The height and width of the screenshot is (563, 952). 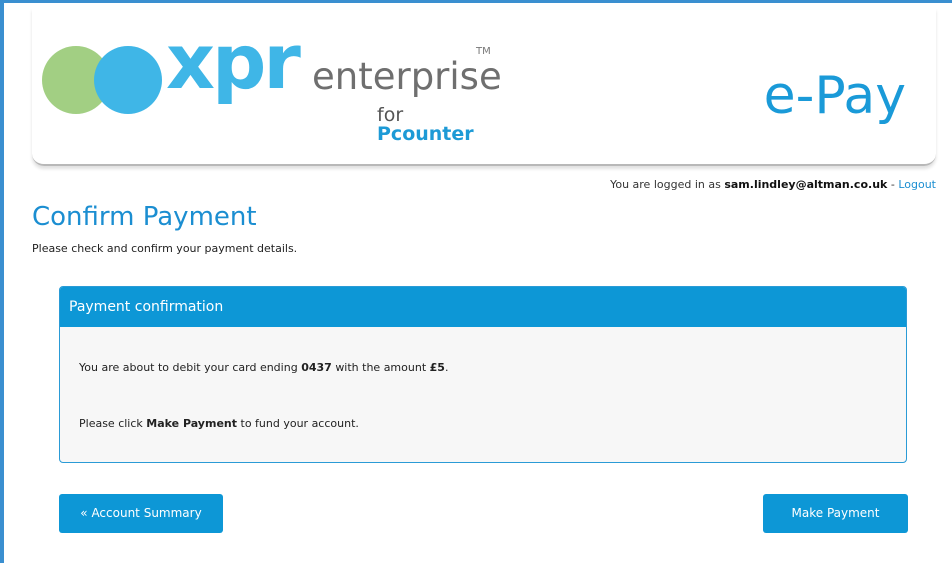 What do you see at coordinates (834, 96) in the screenshot?
I see `product-title: e-Pay` at bounding box center [834, 96].